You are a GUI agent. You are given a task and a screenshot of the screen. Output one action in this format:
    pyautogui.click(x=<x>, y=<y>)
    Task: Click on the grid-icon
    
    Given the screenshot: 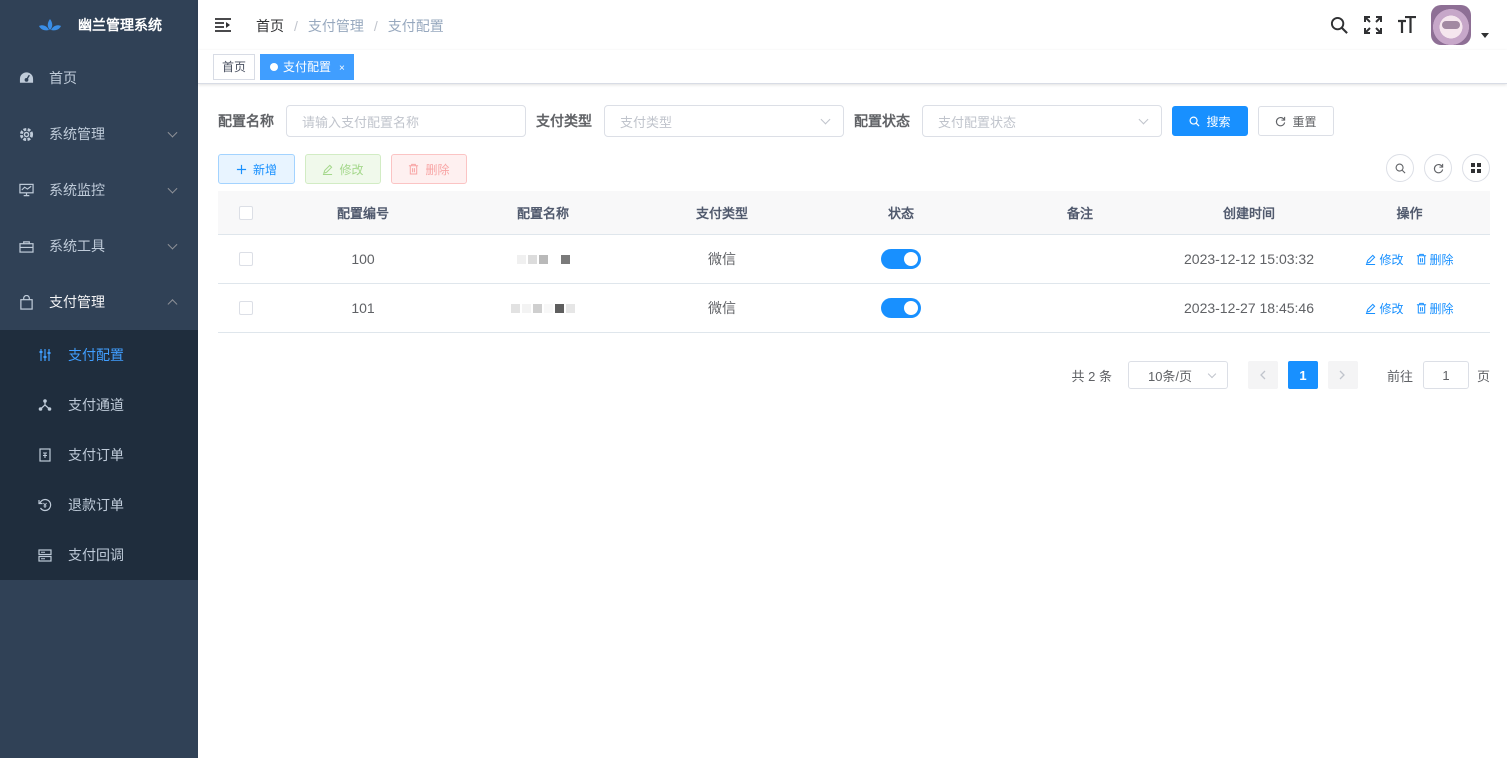 What is the action you would take?
    pyautogui.click(x=1476, y=168)
    